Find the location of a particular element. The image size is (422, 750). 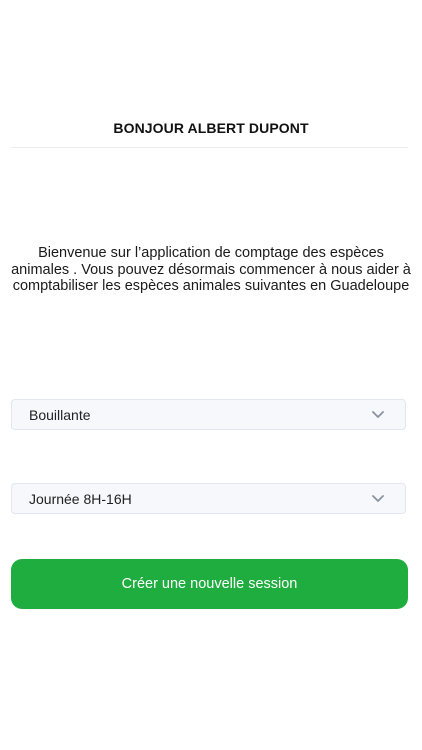

create-session-button: Créer une nouvelle session is located at coordinates (209, 584).